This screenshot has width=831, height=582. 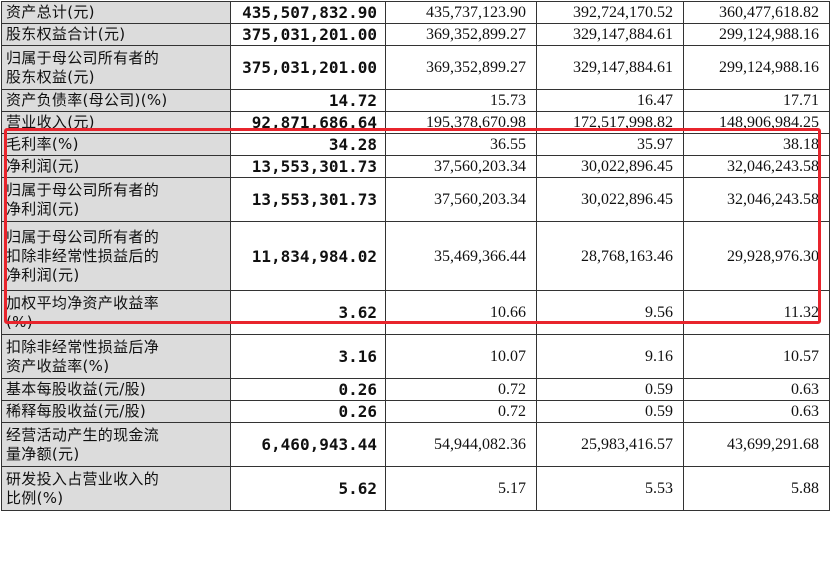 What do you see at coordinates (610, 256) in the screenshot?
I see `period-2-value: 28,768,163.46` at bounding box center [610, 256].